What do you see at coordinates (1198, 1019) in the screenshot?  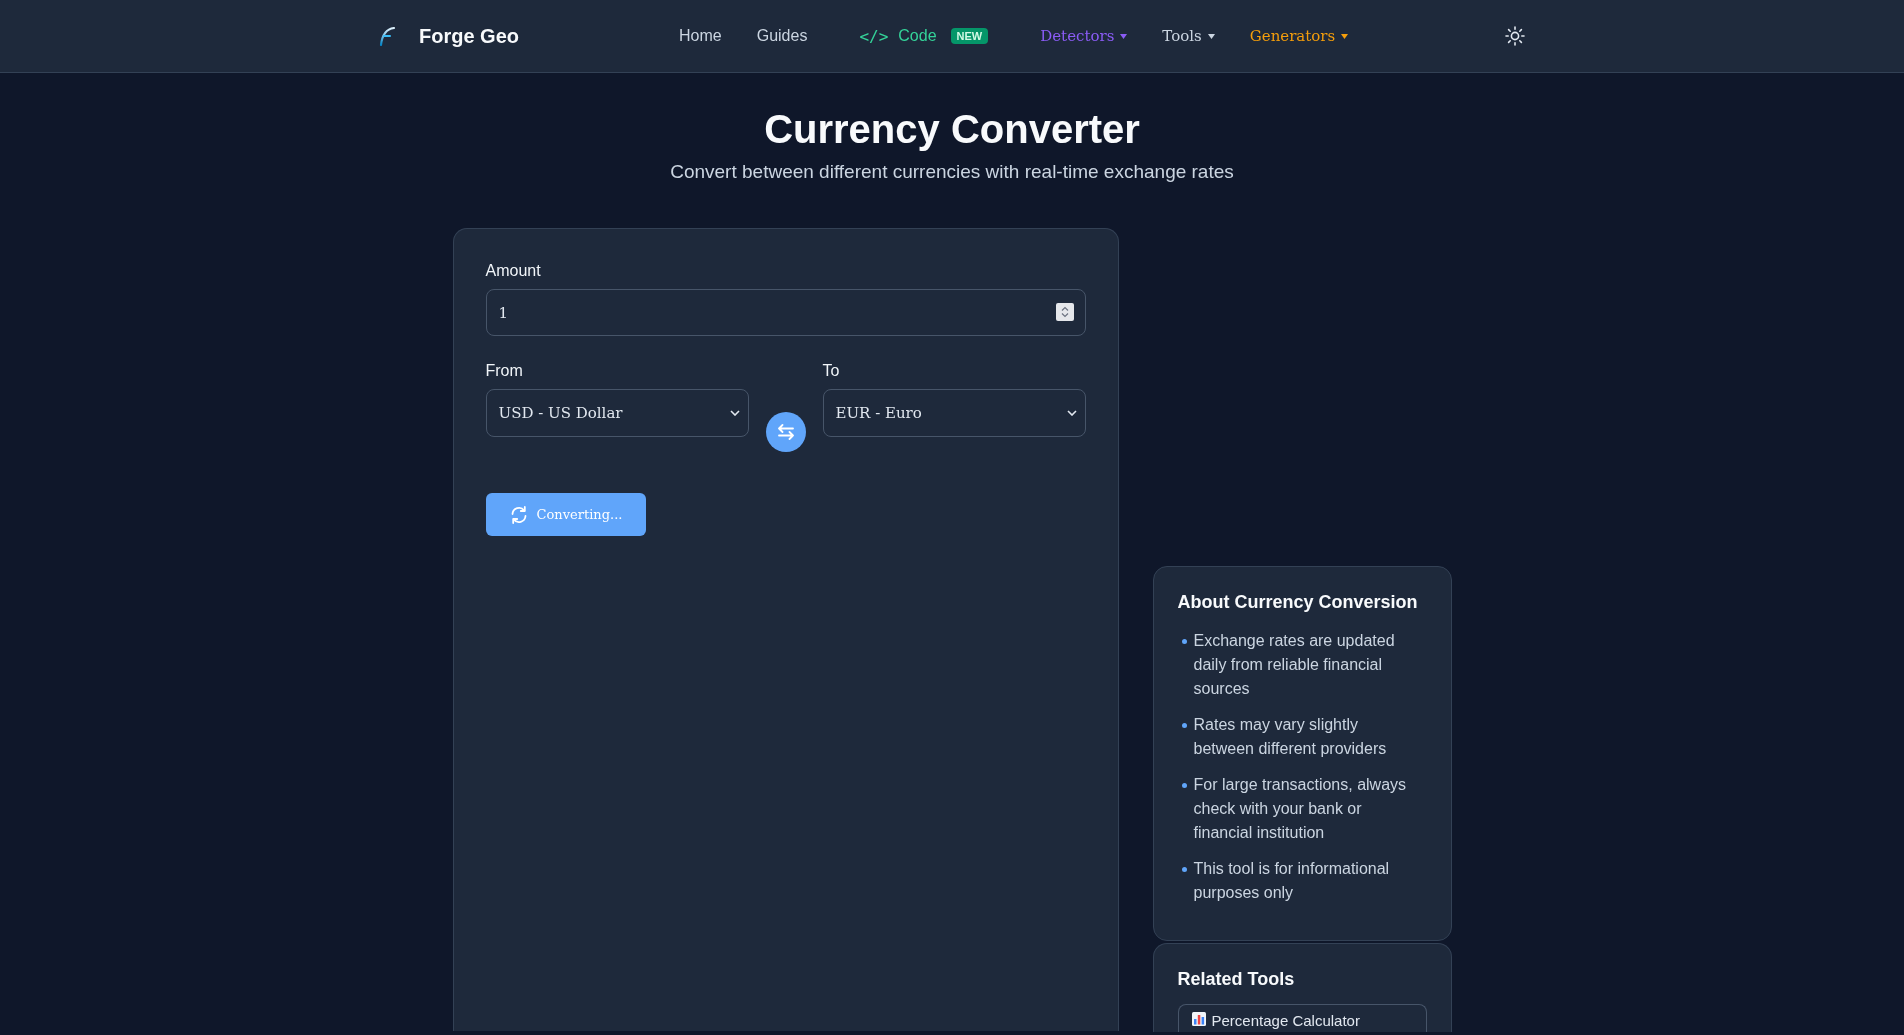 I see `bar-chart-icon` at bounding box center [1198, 1019].